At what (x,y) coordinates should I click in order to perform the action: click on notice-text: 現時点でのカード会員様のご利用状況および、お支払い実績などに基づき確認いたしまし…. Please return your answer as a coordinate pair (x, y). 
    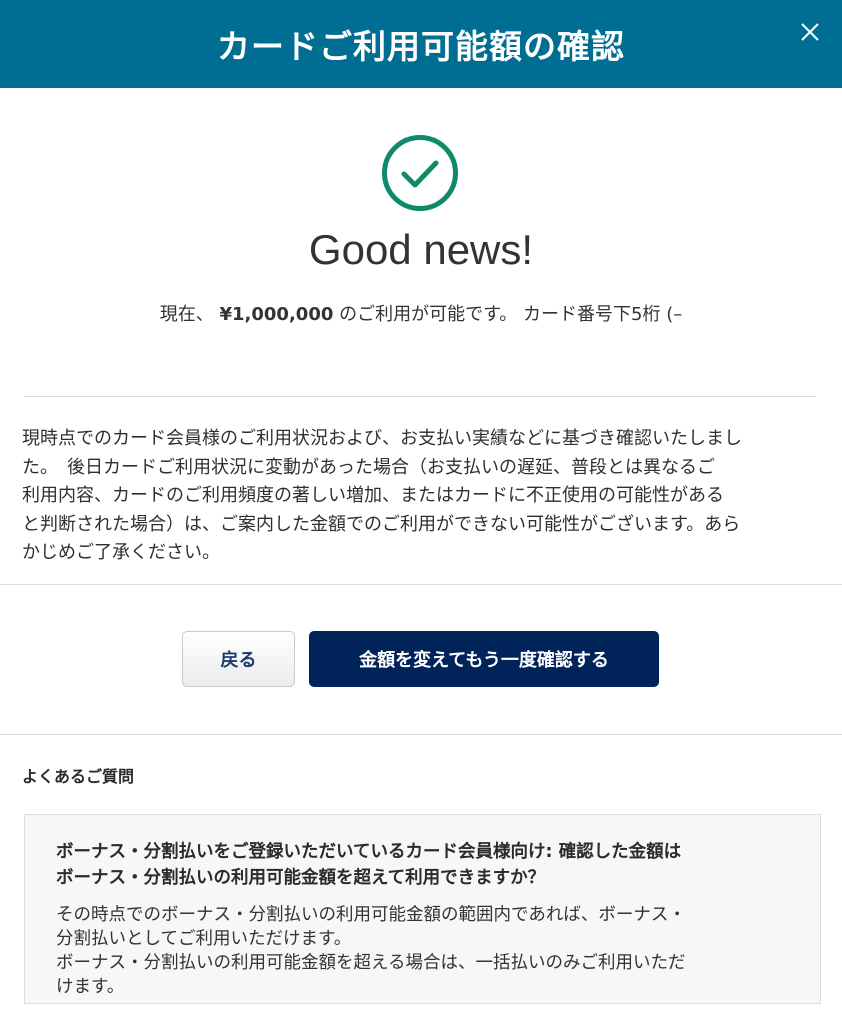
    Looking at the image, I should click on (422, 496).